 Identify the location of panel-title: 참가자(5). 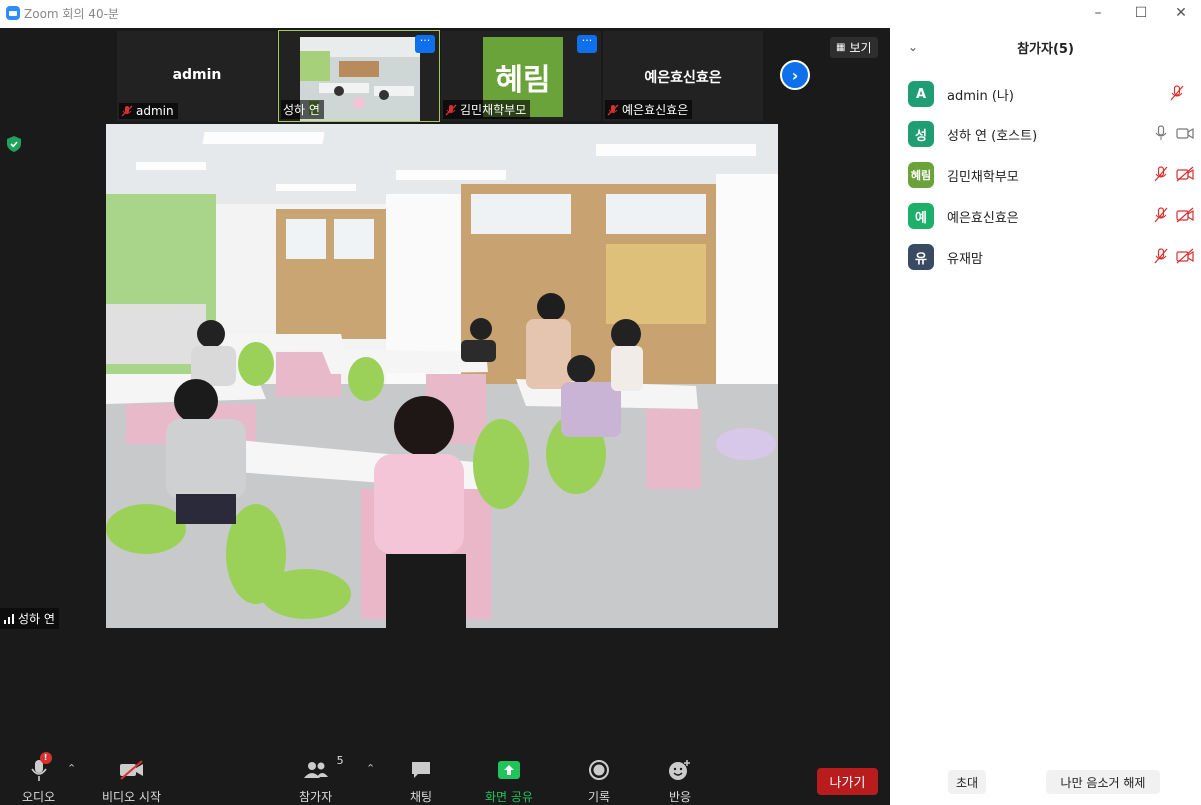
(1045, 49).